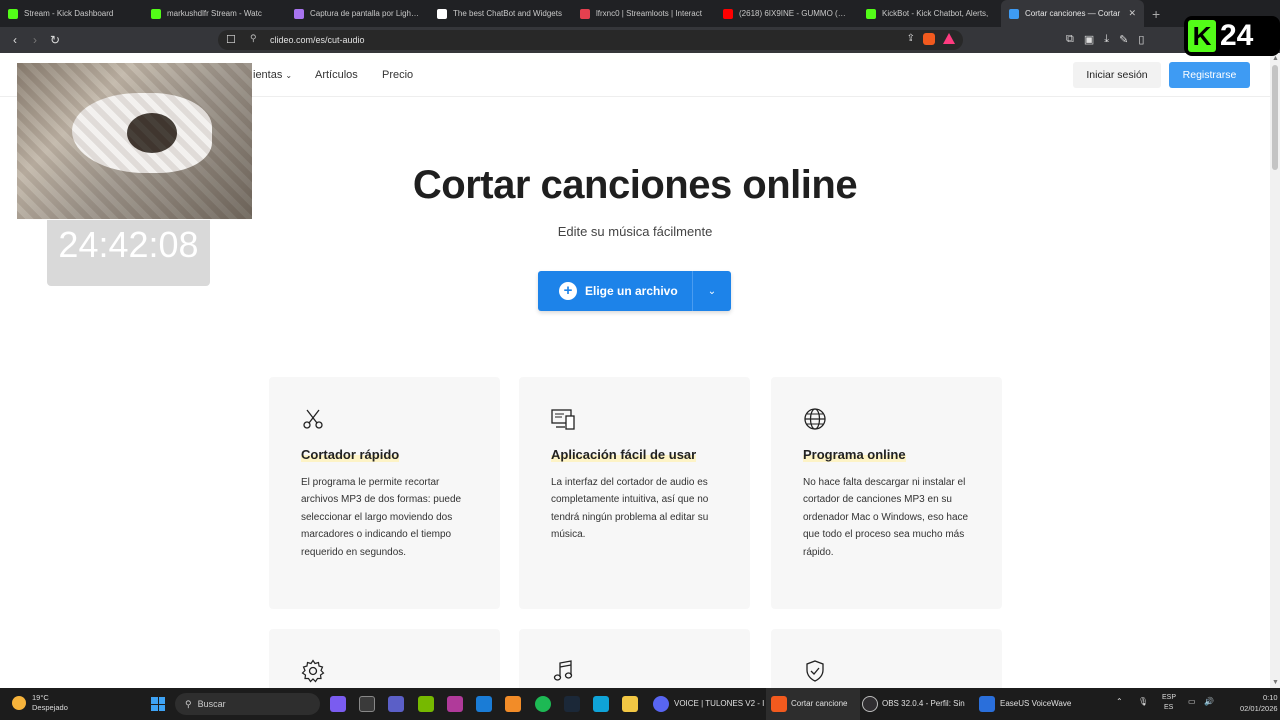  What do you see at coordinates (719, 703) in the screenshot?
I see `taskbar-voice-label: VOICE | TULONES V2 - I` at bounding box center [719, 703].